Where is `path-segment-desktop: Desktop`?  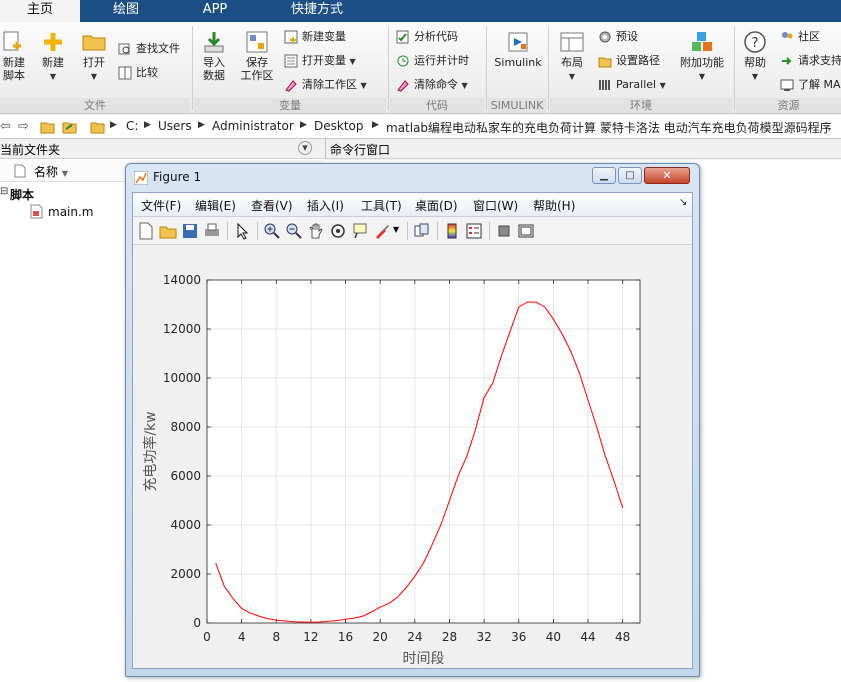 path-segment-desktop: Desktop is located at coordinates (339, 126).